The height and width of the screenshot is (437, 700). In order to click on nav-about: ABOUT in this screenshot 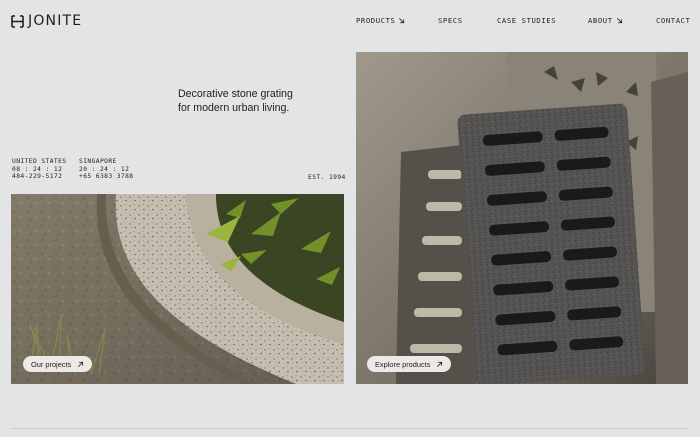, I will do `click(605, 20)`.